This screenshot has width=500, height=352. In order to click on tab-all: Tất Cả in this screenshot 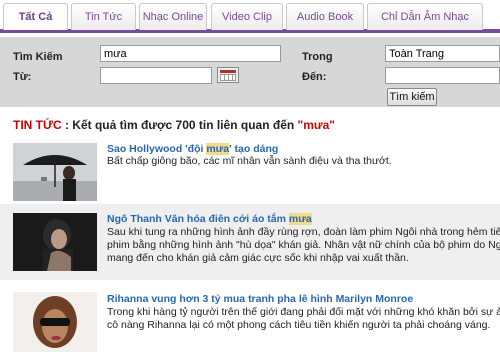, I will do `click(35, 16)`.